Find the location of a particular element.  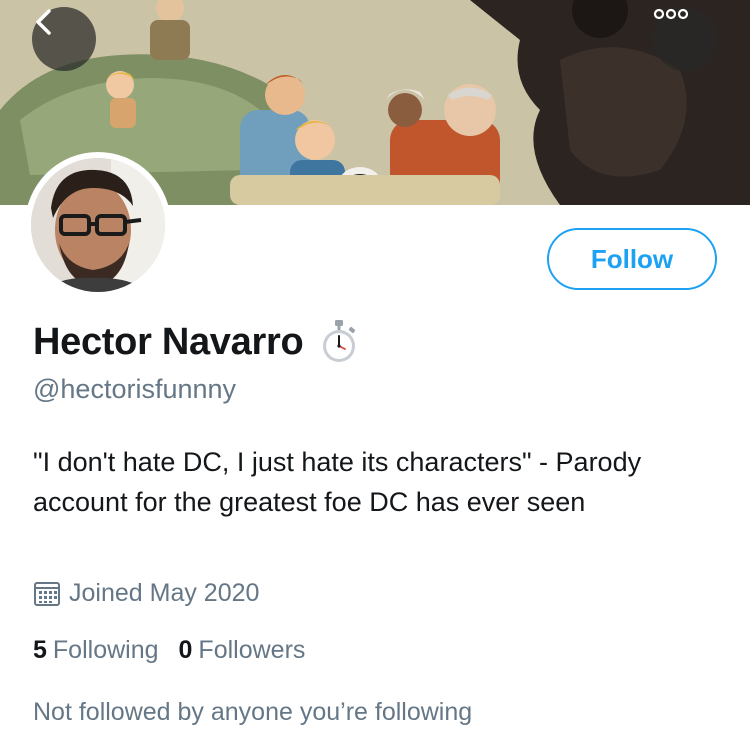

following-label: Following is located at coordinates (105, 650).